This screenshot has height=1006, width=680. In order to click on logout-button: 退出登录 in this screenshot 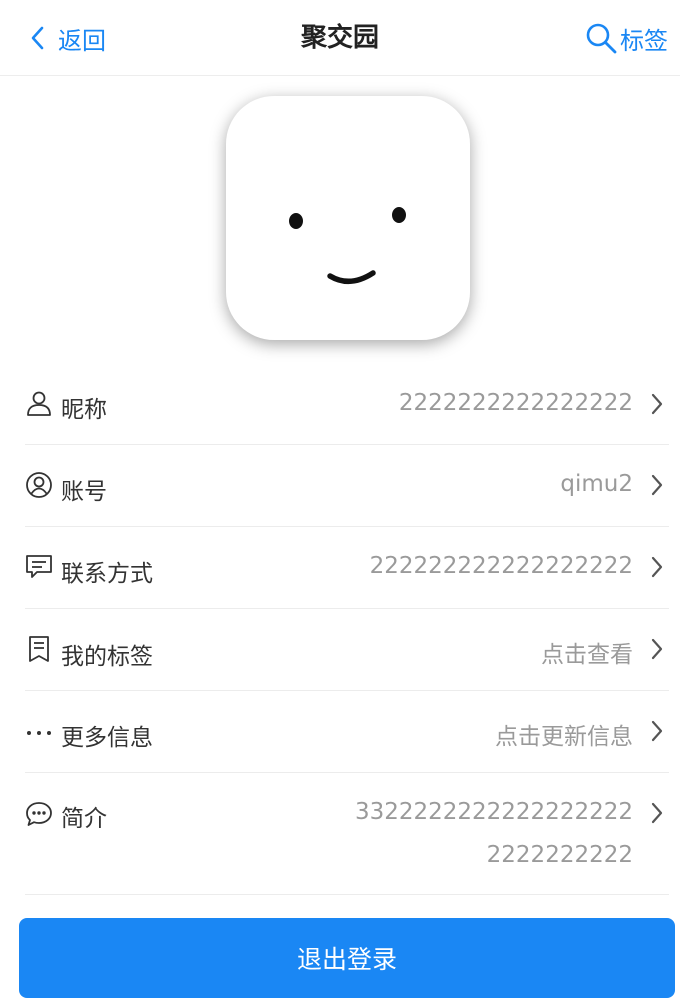, I will do `click(347, 958)`.